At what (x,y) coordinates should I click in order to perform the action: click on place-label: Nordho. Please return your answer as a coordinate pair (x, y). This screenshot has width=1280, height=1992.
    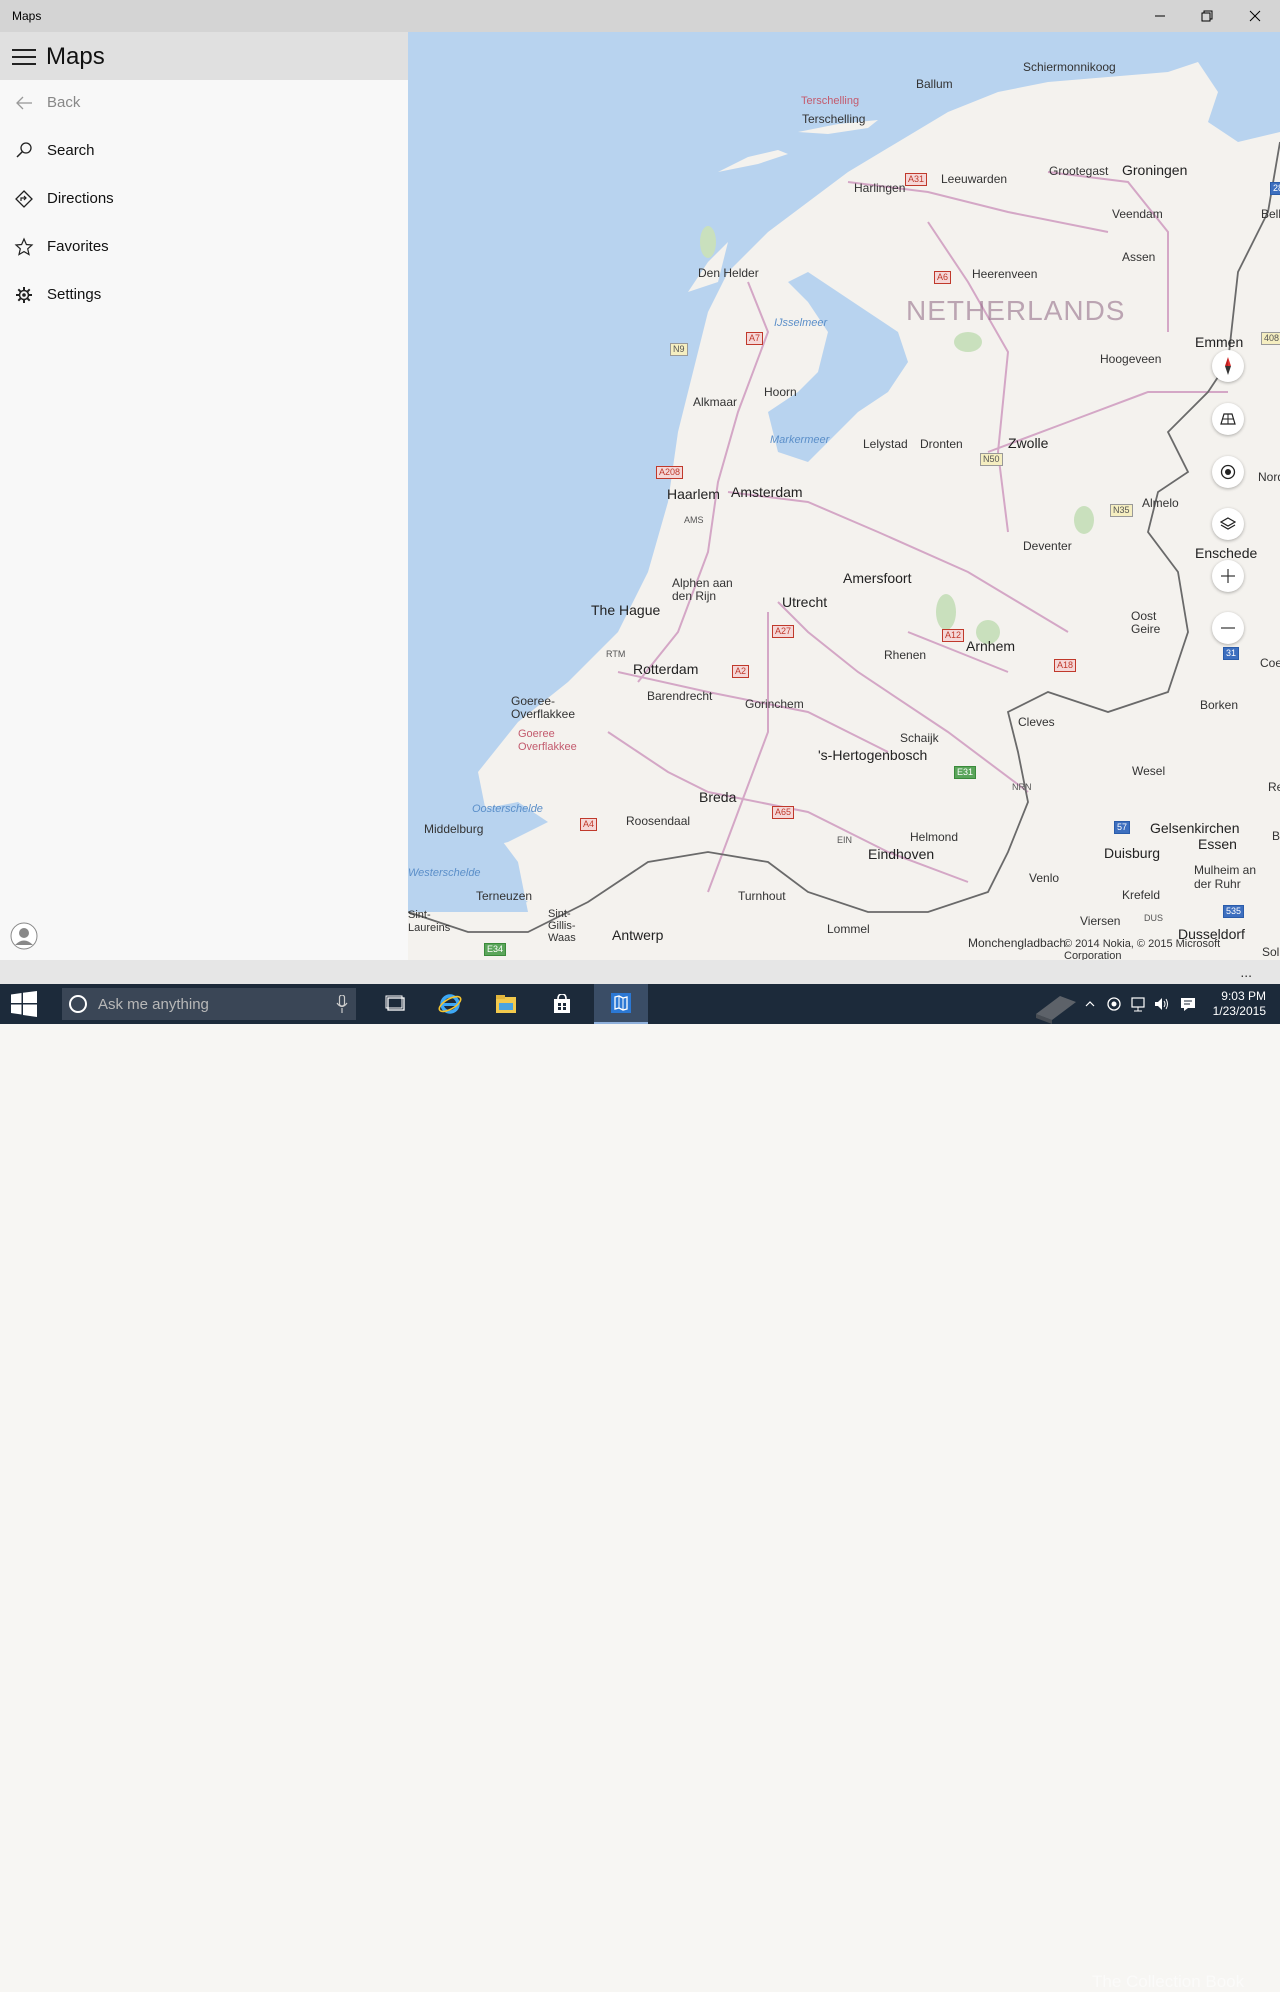
    Looking at the image, I should click on (1269, 477).